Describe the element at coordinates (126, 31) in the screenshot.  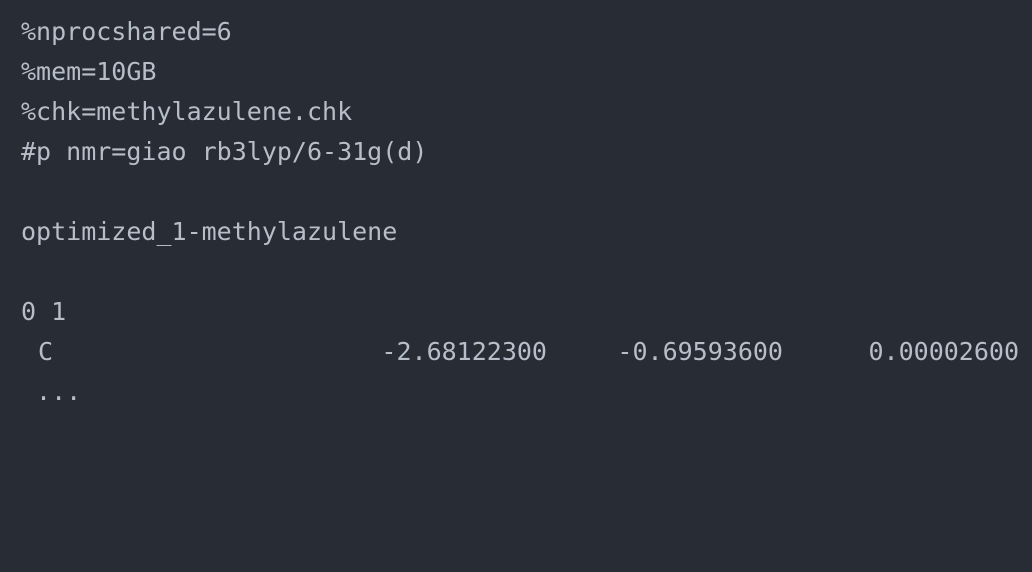
I see `link0-nprocshared-line: %nprocshared=6` at that location.